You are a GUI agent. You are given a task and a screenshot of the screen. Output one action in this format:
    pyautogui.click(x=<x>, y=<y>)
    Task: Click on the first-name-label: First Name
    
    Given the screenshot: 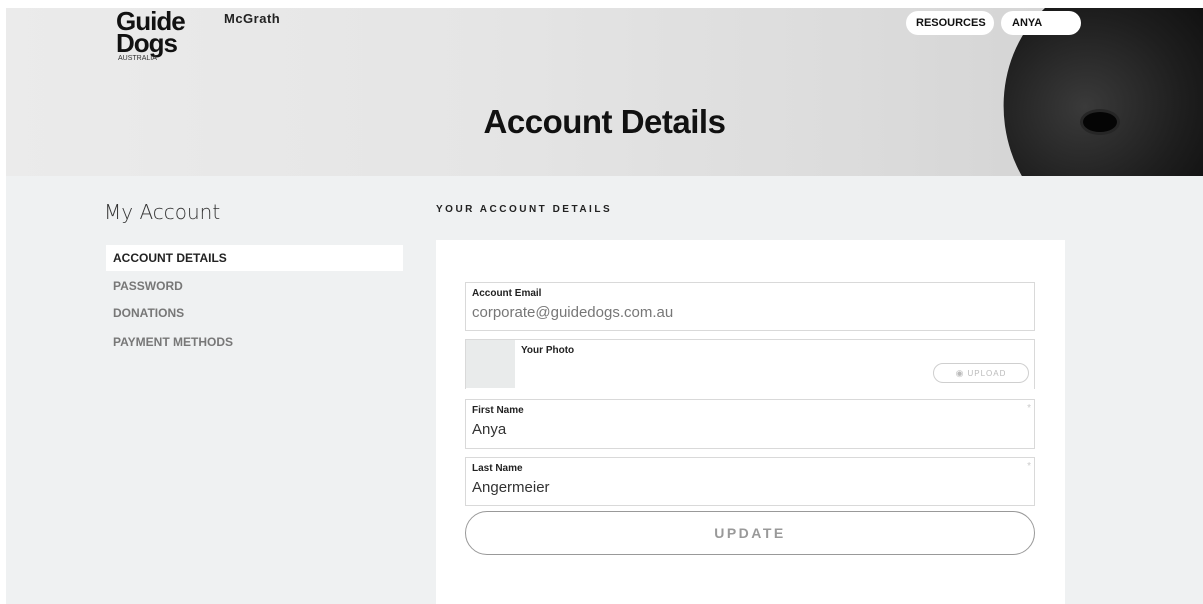 What is the action you would take?
    pyautogui.click(x=498, y=410)
    